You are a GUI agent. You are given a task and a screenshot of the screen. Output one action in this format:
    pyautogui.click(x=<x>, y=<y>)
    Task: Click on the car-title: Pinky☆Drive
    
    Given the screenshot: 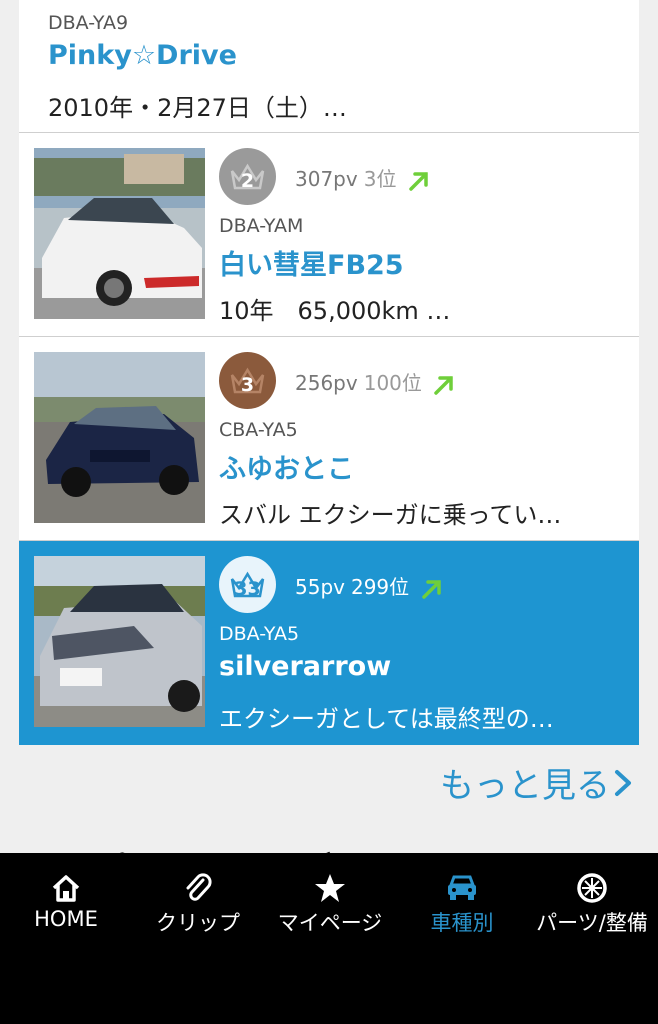 What is the action you would take?
    pyautogui.click(x=142, y=55)
    